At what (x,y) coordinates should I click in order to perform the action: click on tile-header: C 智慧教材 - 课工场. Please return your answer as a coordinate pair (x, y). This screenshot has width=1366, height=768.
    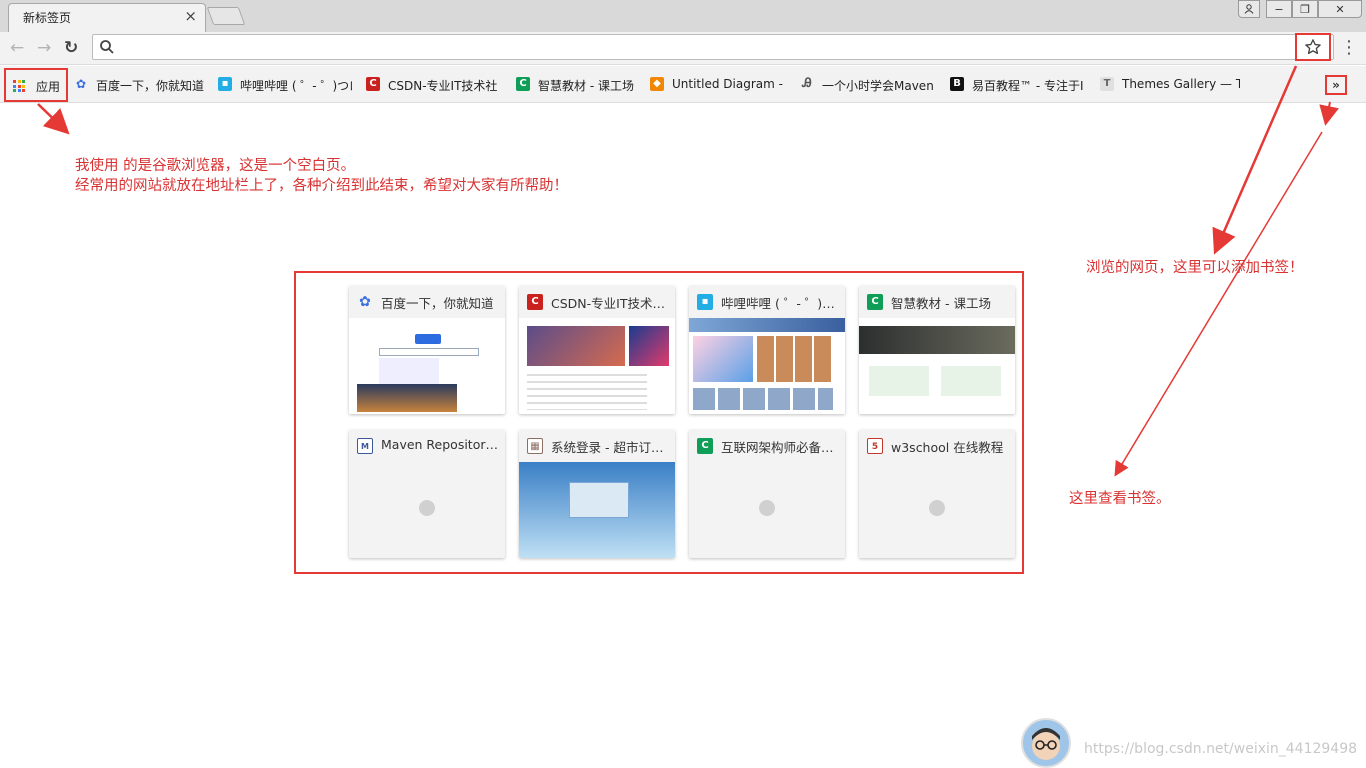
    Looking at the image, I should click on (937, 302).